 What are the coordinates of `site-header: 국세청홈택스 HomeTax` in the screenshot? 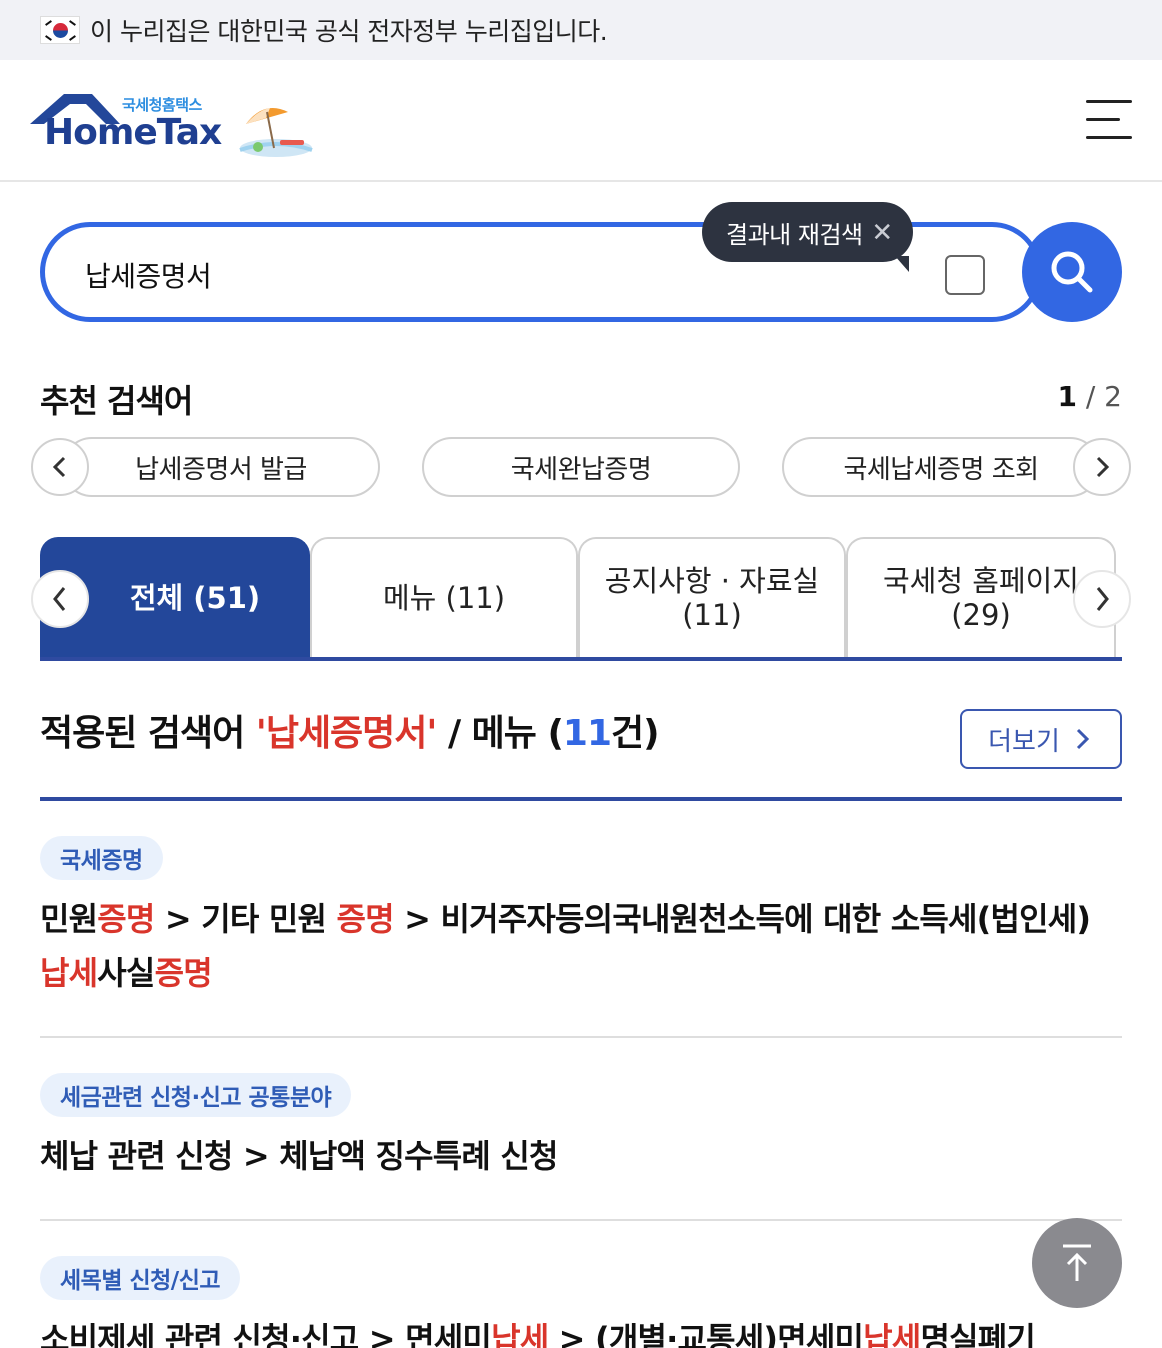 It's located at (581, 121).